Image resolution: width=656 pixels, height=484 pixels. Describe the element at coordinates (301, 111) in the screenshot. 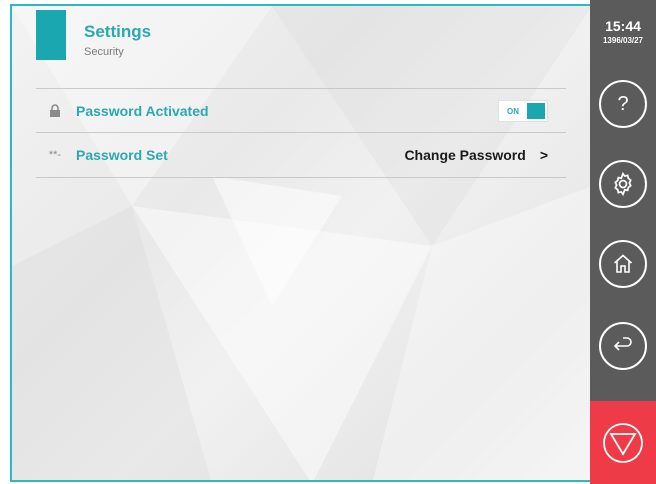

I see `password-activated-row: Password Activated ON` at that location.